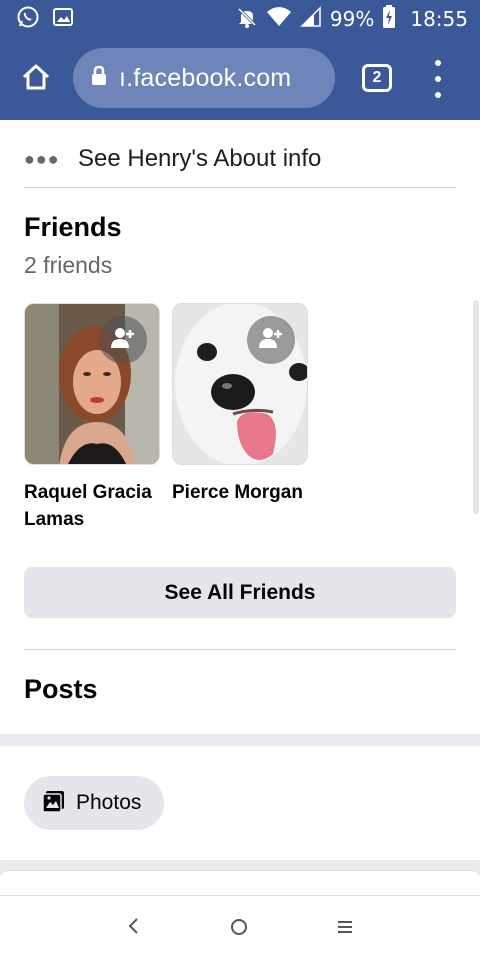  I want to click on tabs-button: 2, so click(377, 78).